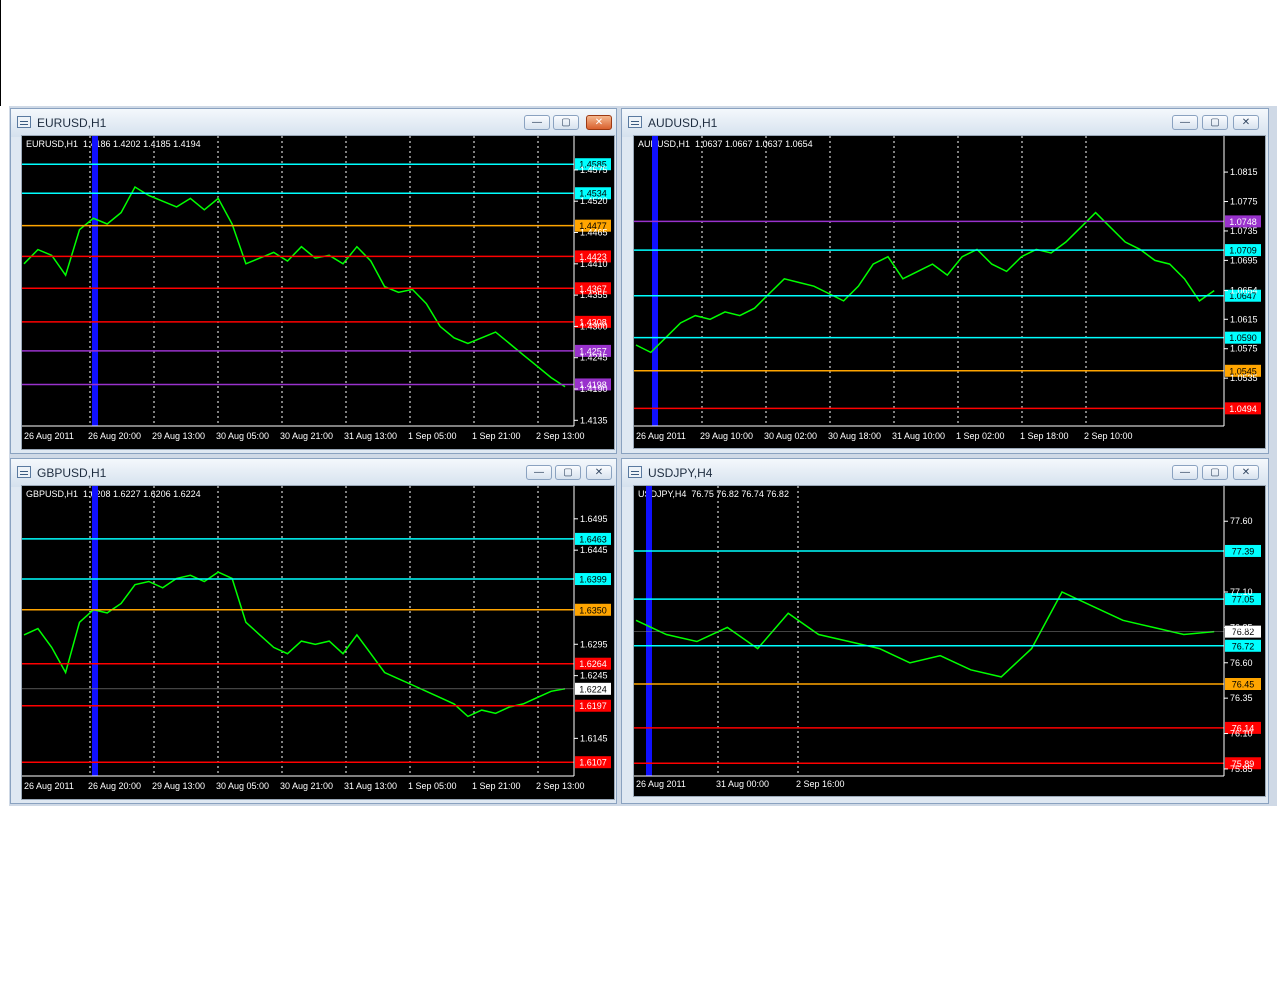 This screenshot has height=992, width=1278. I want to click on price-tag-label: 1.0709, so click(1243, 251).